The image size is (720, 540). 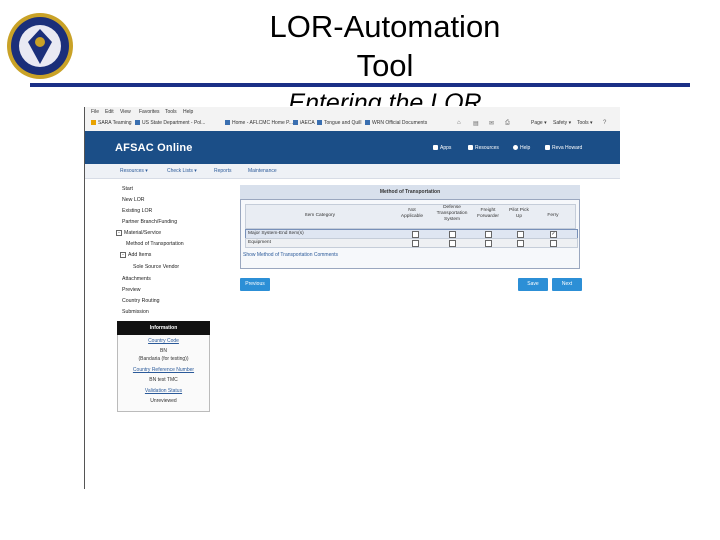 What do you see at coordinates (136, 279) in the screenshot?
I see `sidebar-item-attachments: Attachments` at bounding box center [136, 279].